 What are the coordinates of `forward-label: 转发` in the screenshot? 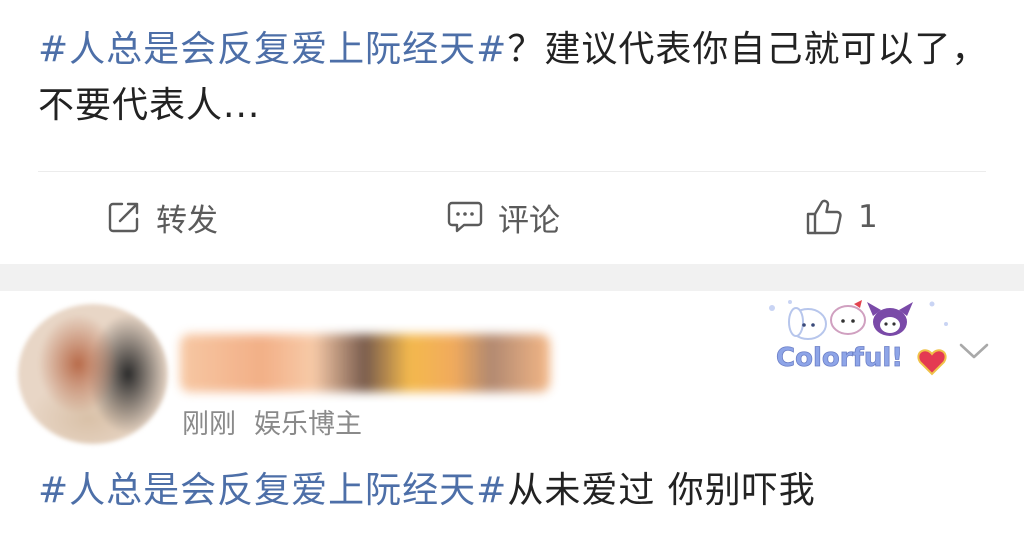 It's located at (187, 220).